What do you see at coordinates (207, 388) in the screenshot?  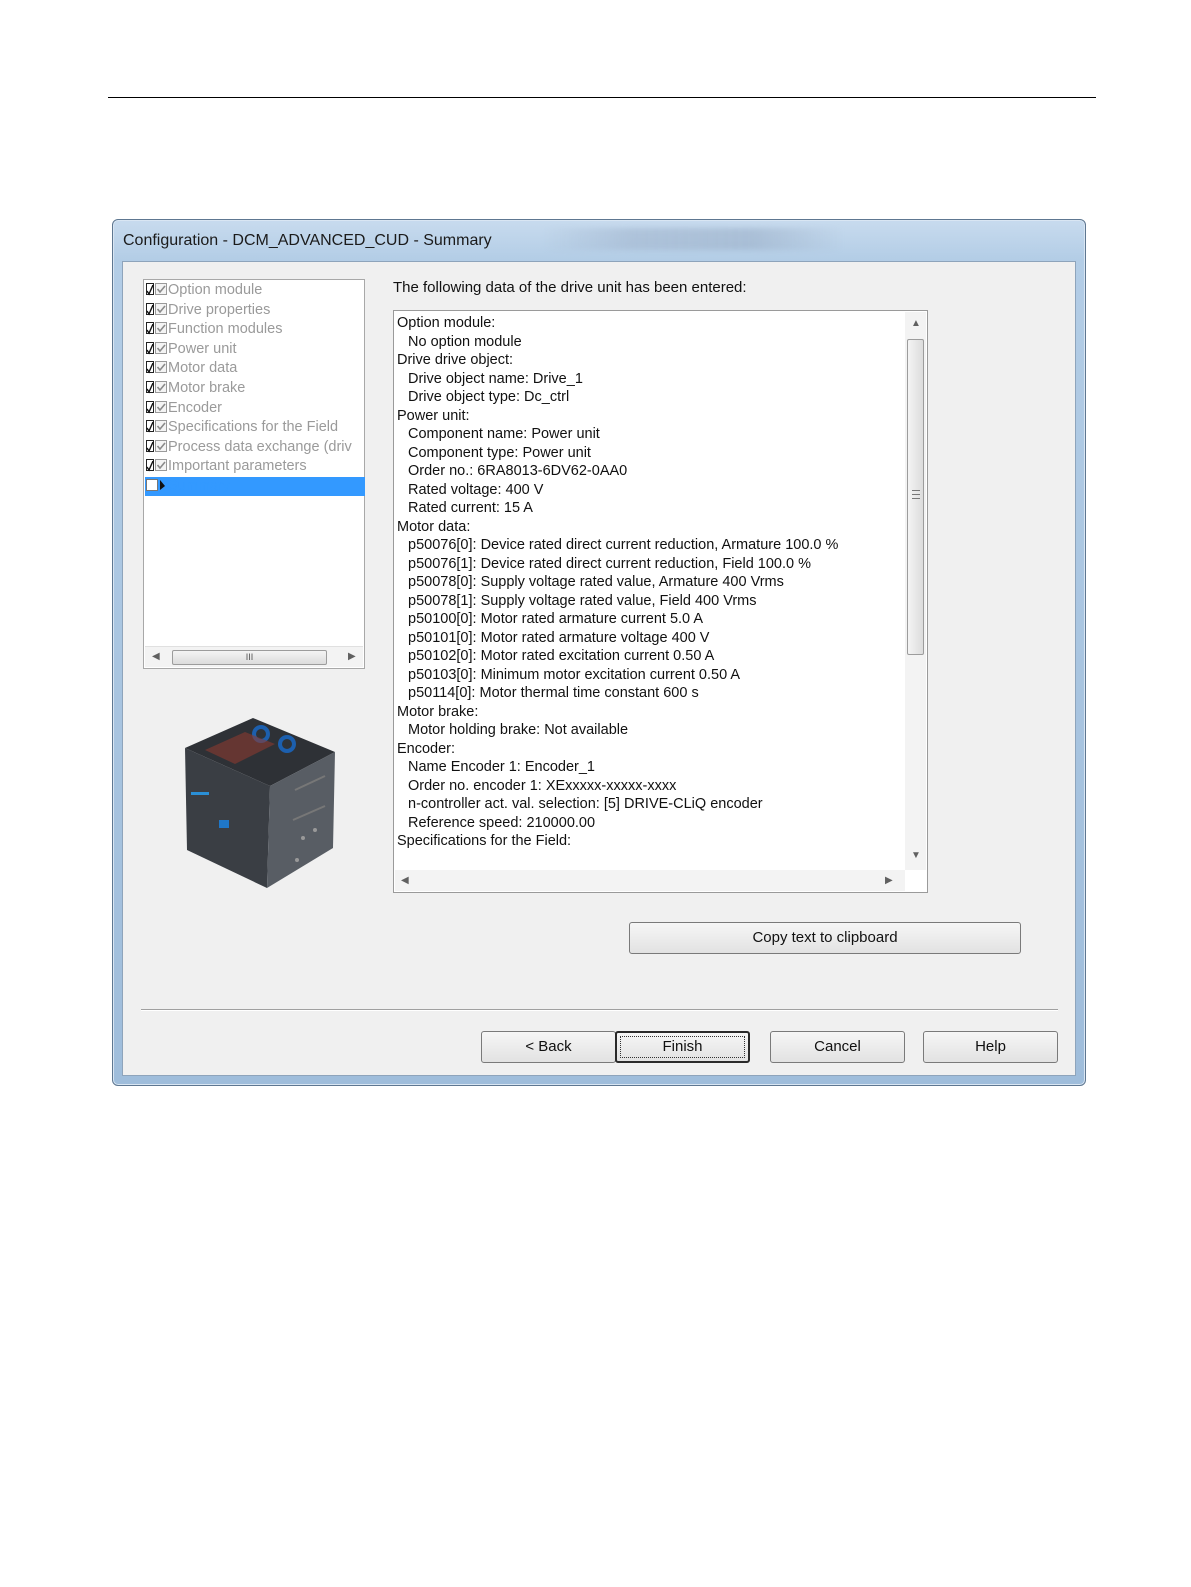 I see `tree-item-label: Motor brake` at bounding box center [207, 388].